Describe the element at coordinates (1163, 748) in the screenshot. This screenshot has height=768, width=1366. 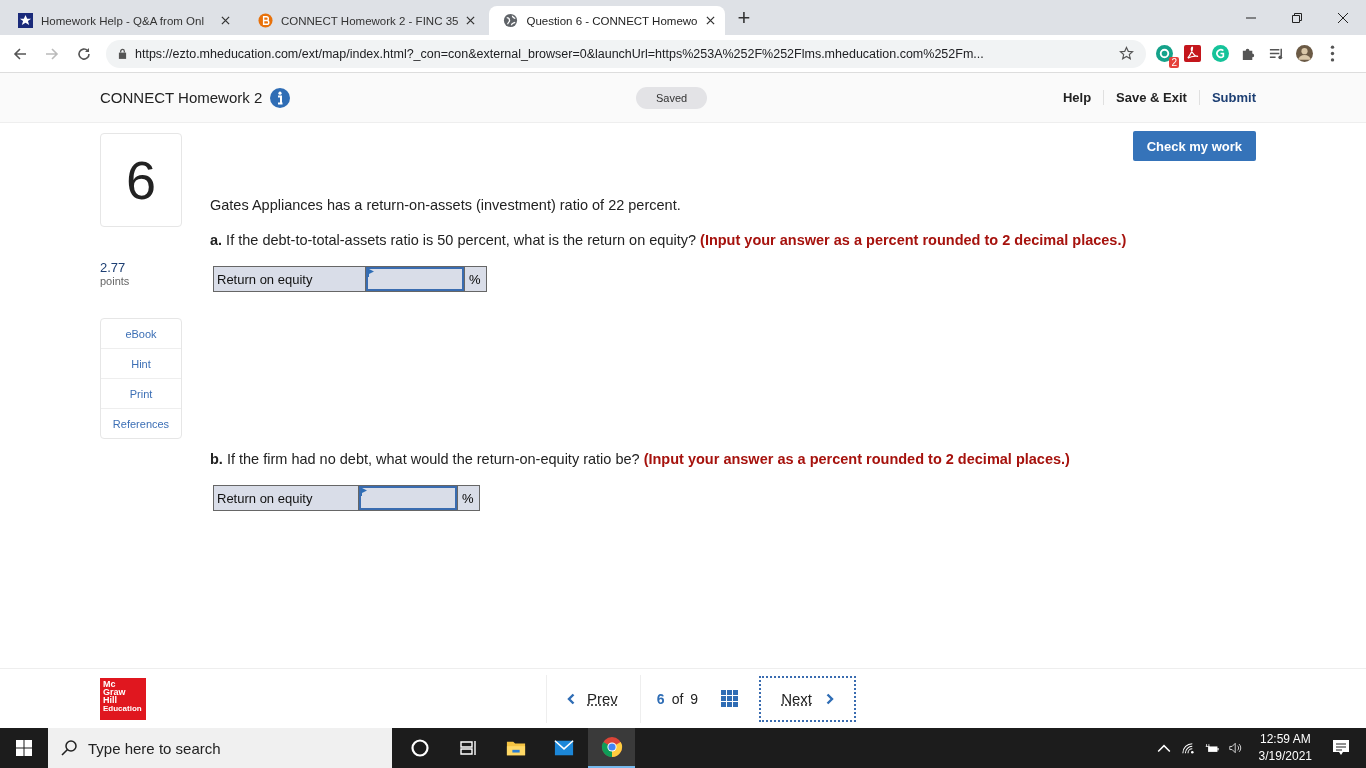
I see `chevron-up-icon` at that location.